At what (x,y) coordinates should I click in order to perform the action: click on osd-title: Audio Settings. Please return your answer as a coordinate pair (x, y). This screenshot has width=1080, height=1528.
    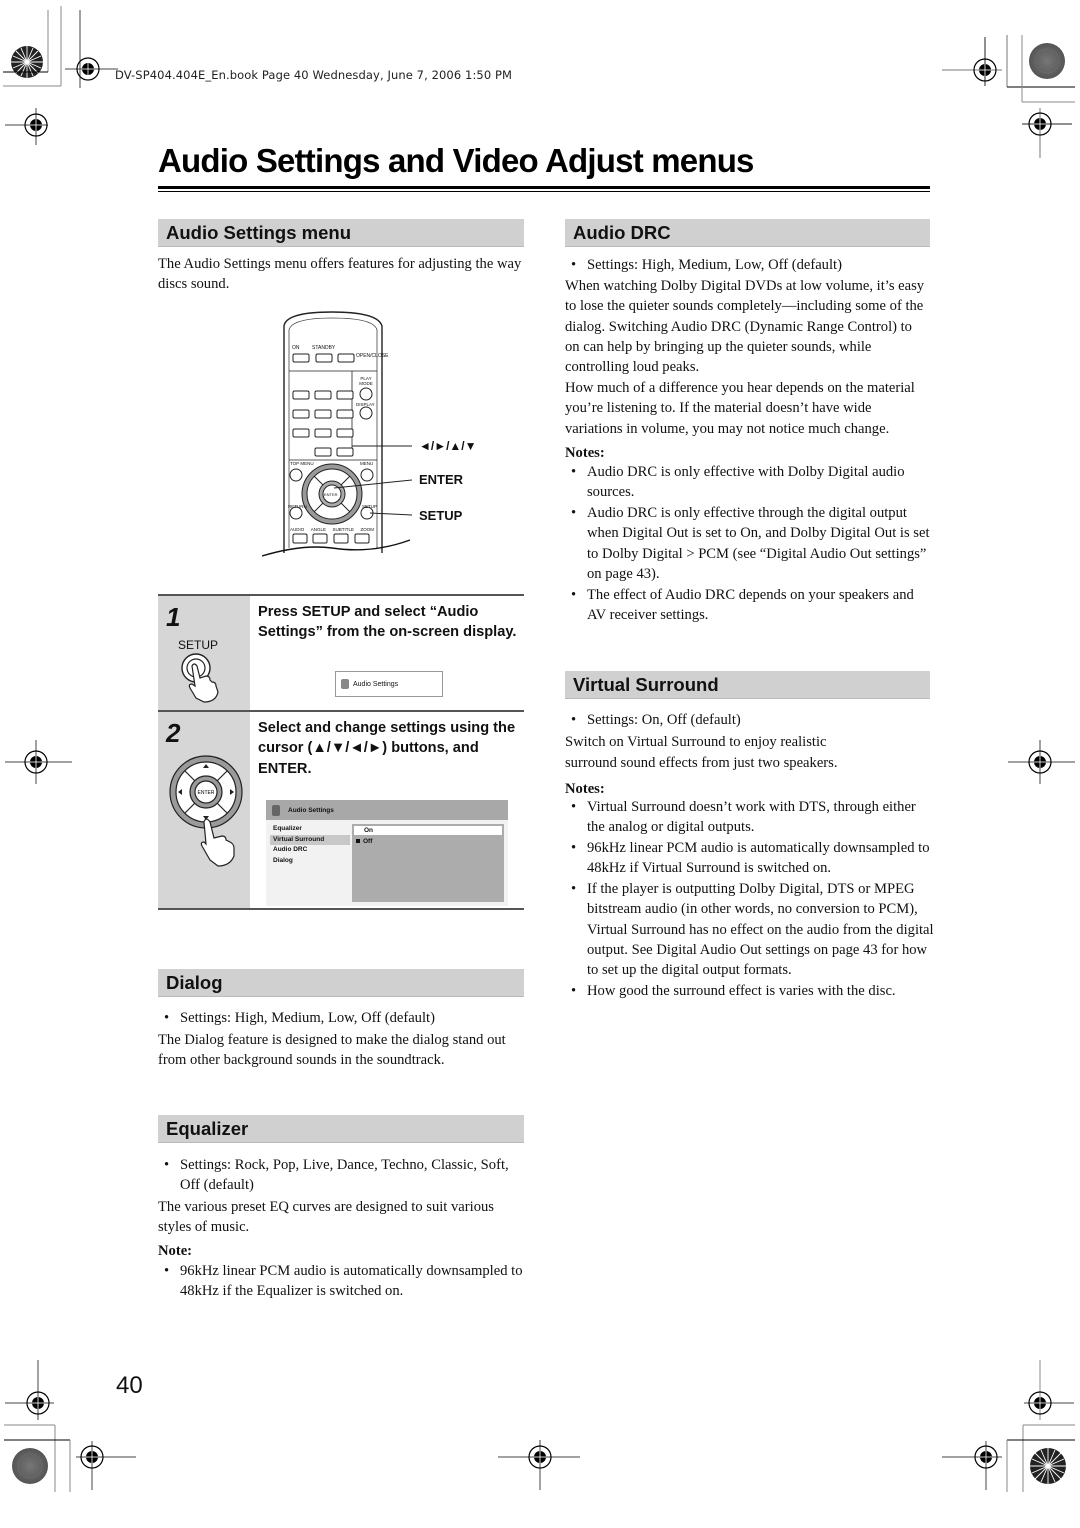
    Looking at the image, I should click on (311, 810).